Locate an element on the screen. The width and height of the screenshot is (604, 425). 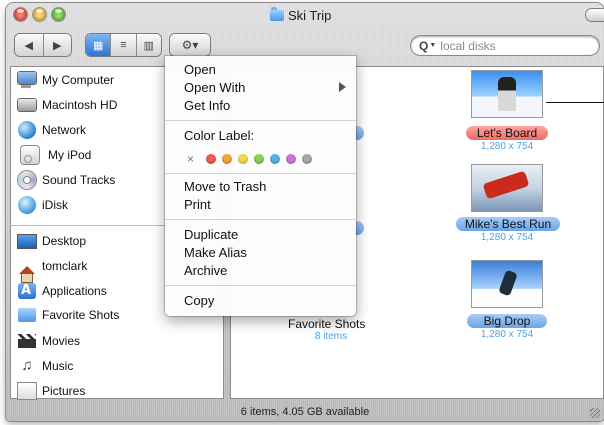
folder-name-label: Favorite Shots is located at coordinates (326, 324).